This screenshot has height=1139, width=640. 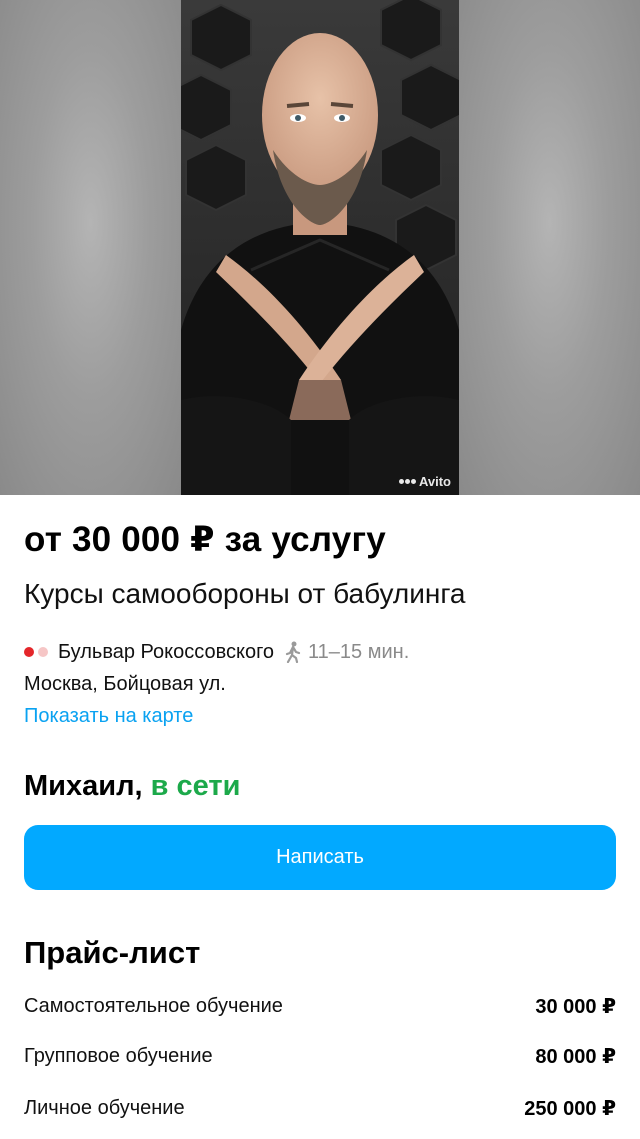 I want to click on avito-watermark: Avito, so click(x=424, y=481).